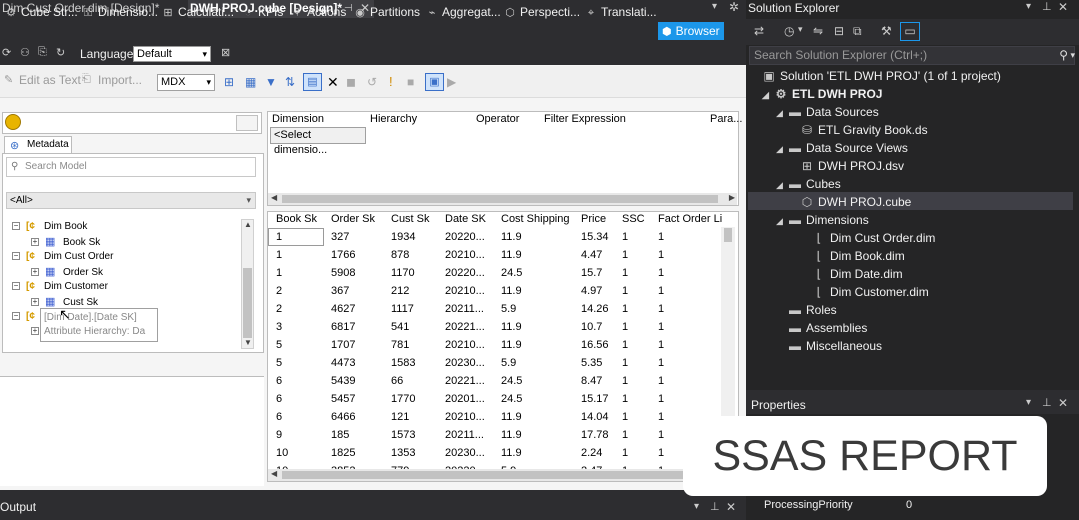 This screenshot has width=1079, height=520. What do you see at coordinates (403, 399) in the screenshot?
I see `table-cell: 1770` at bounding box center [403, 399].